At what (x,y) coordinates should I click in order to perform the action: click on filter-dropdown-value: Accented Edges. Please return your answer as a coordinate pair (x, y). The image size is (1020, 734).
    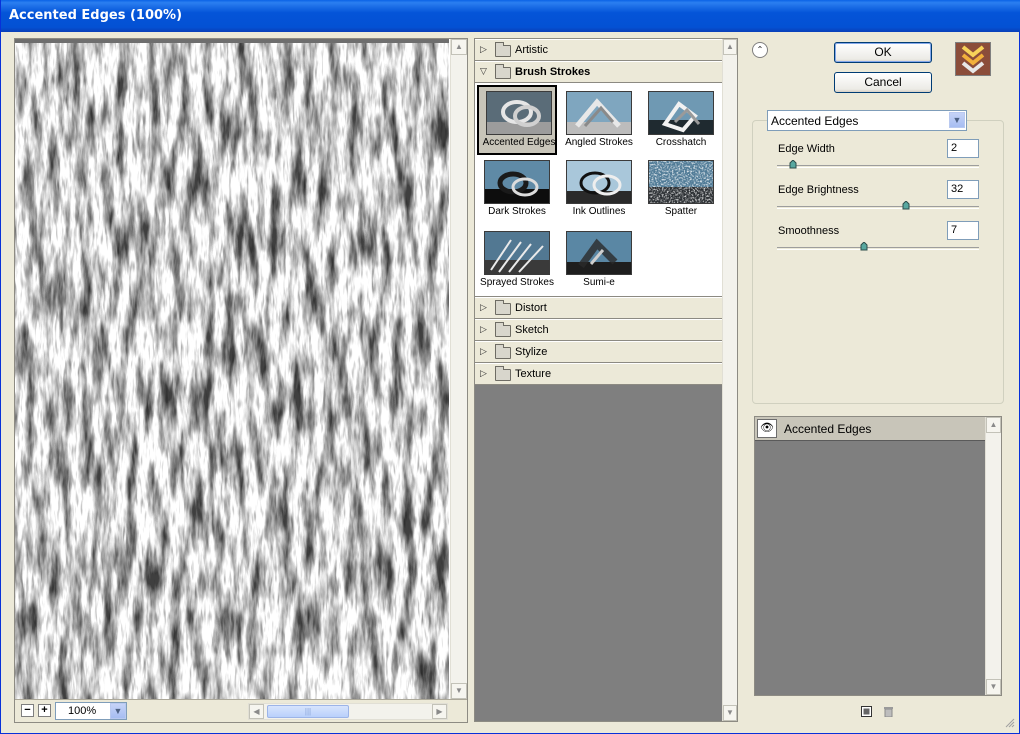
    Looking at the image, I should click on (815, 121).